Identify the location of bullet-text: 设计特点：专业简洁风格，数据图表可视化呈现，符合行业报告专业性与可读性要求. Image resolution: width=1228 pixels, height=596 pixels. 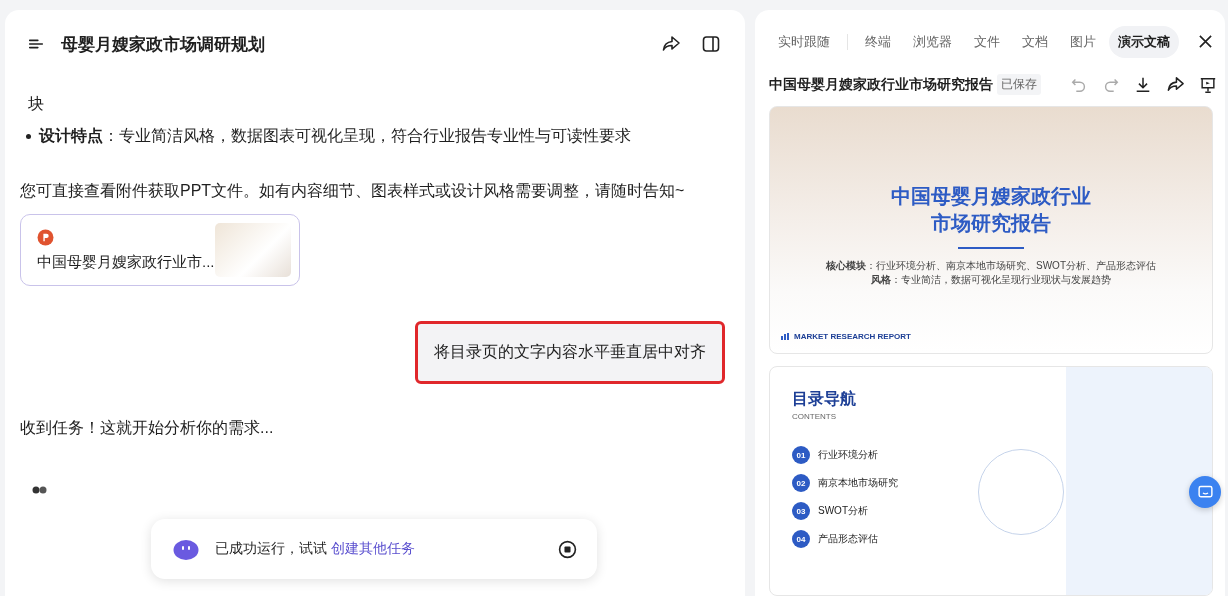
(335, 136).